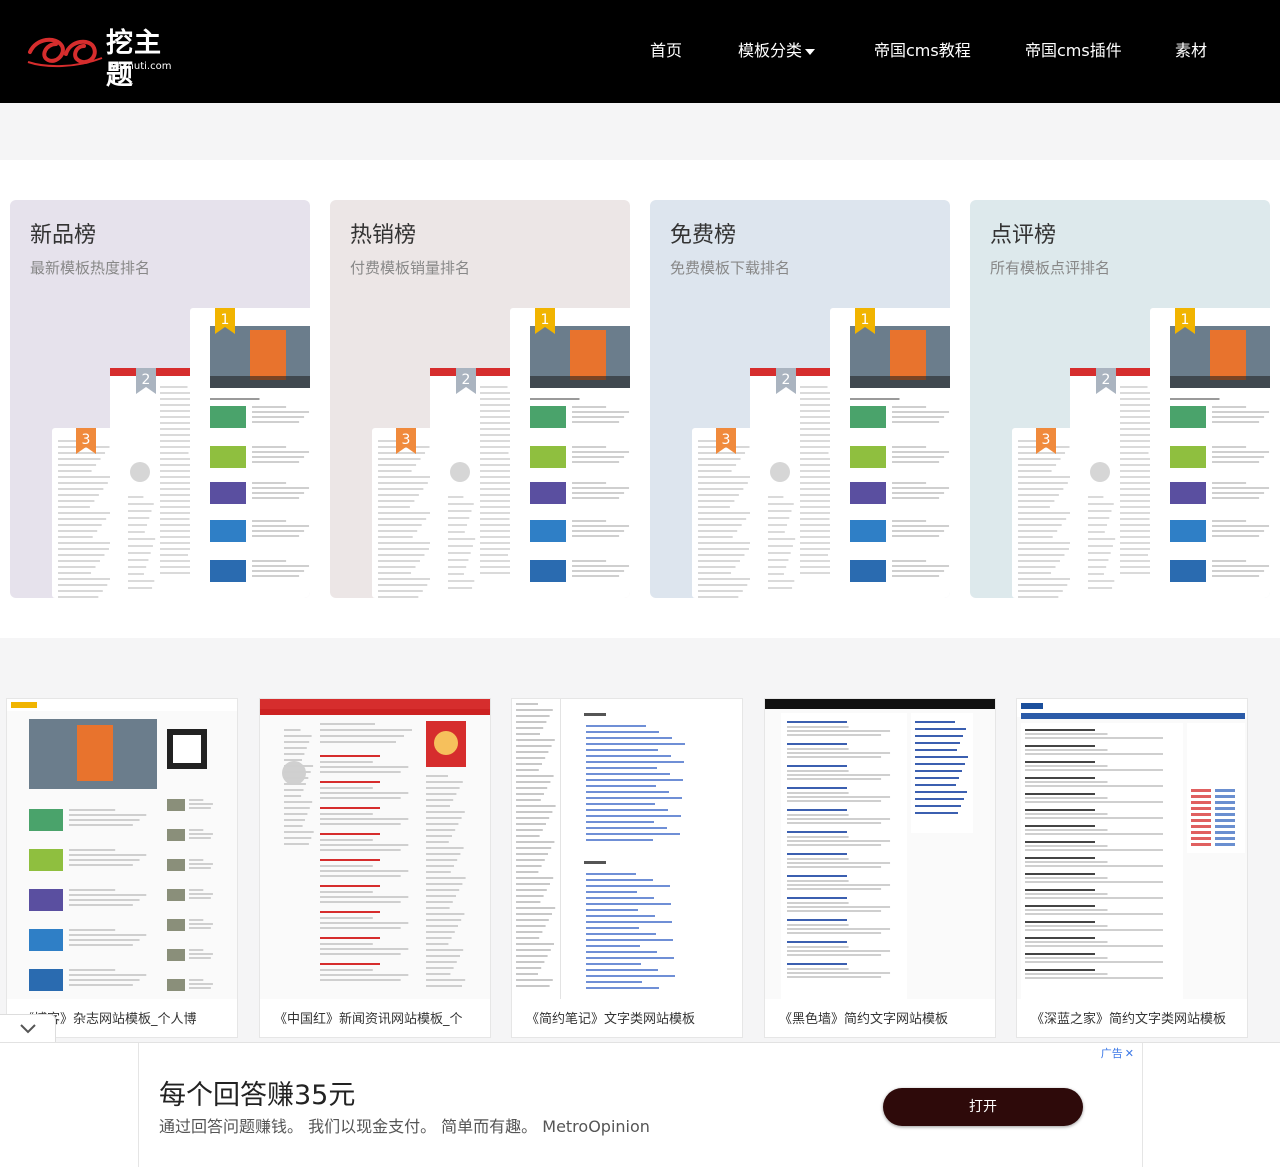  Describe the element at coordinates (1129, 1053) in the screenshot. I see `close-icon: ✕` at that location.